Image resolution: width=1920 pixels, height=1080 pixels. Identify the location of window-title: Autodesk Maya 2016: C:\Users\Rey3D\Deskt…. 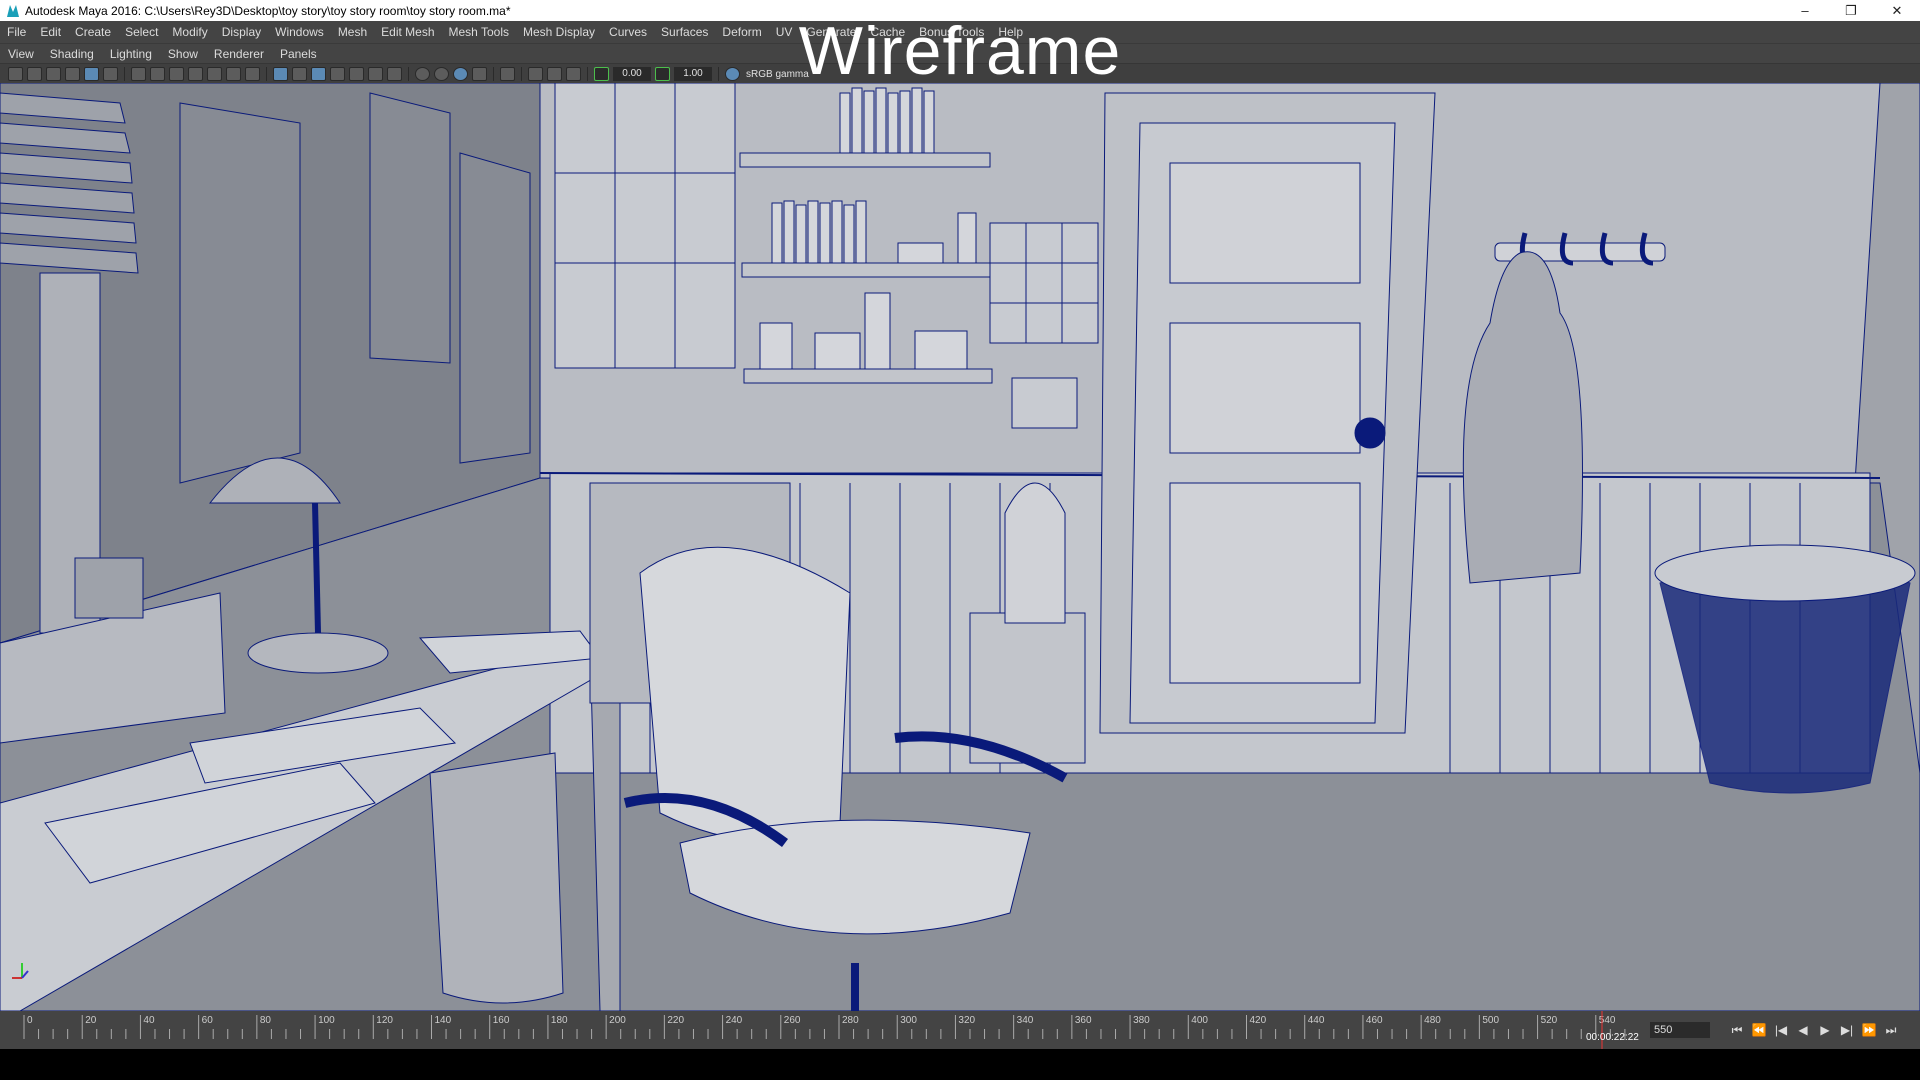
(268, 10).